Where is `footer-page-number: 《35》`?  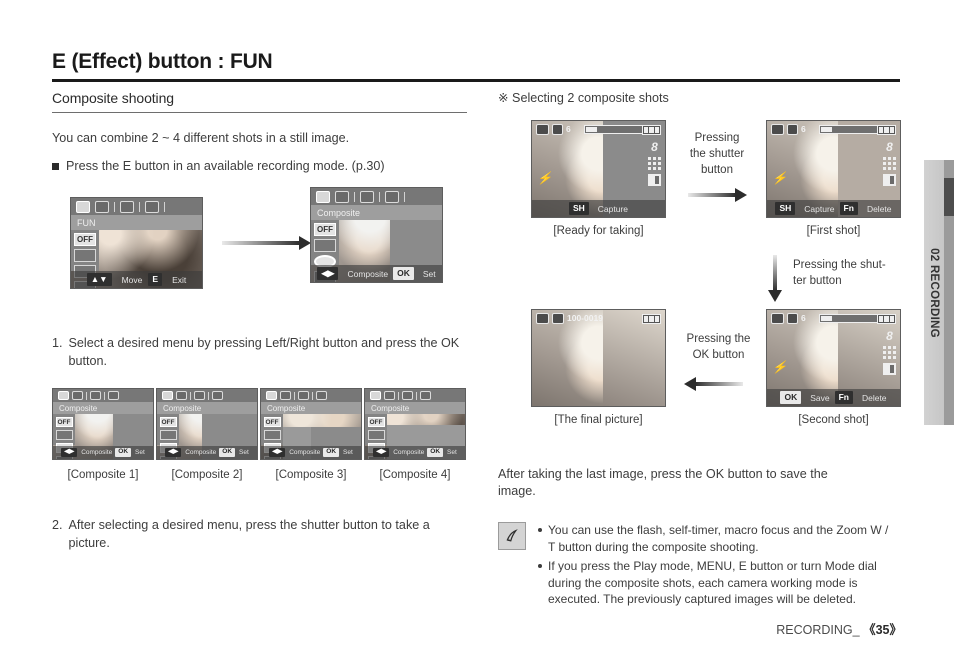 footer-page-number: 《35》 is located at coordinates (882, 630).